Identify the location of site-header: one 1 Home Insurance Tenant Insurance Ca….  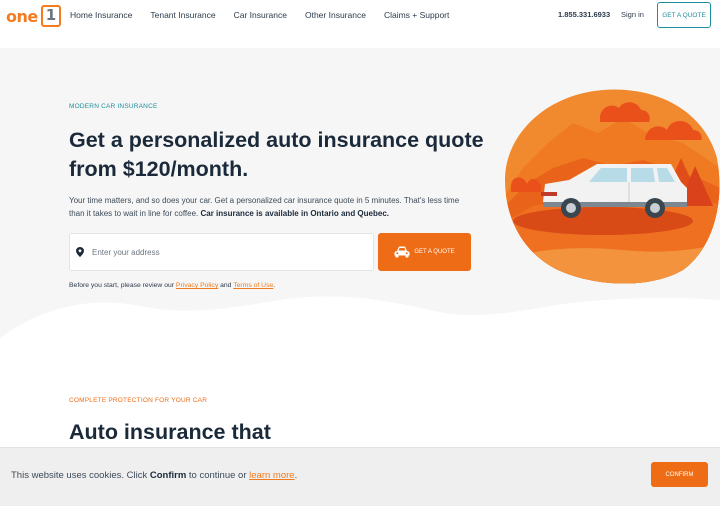
(360, 24).